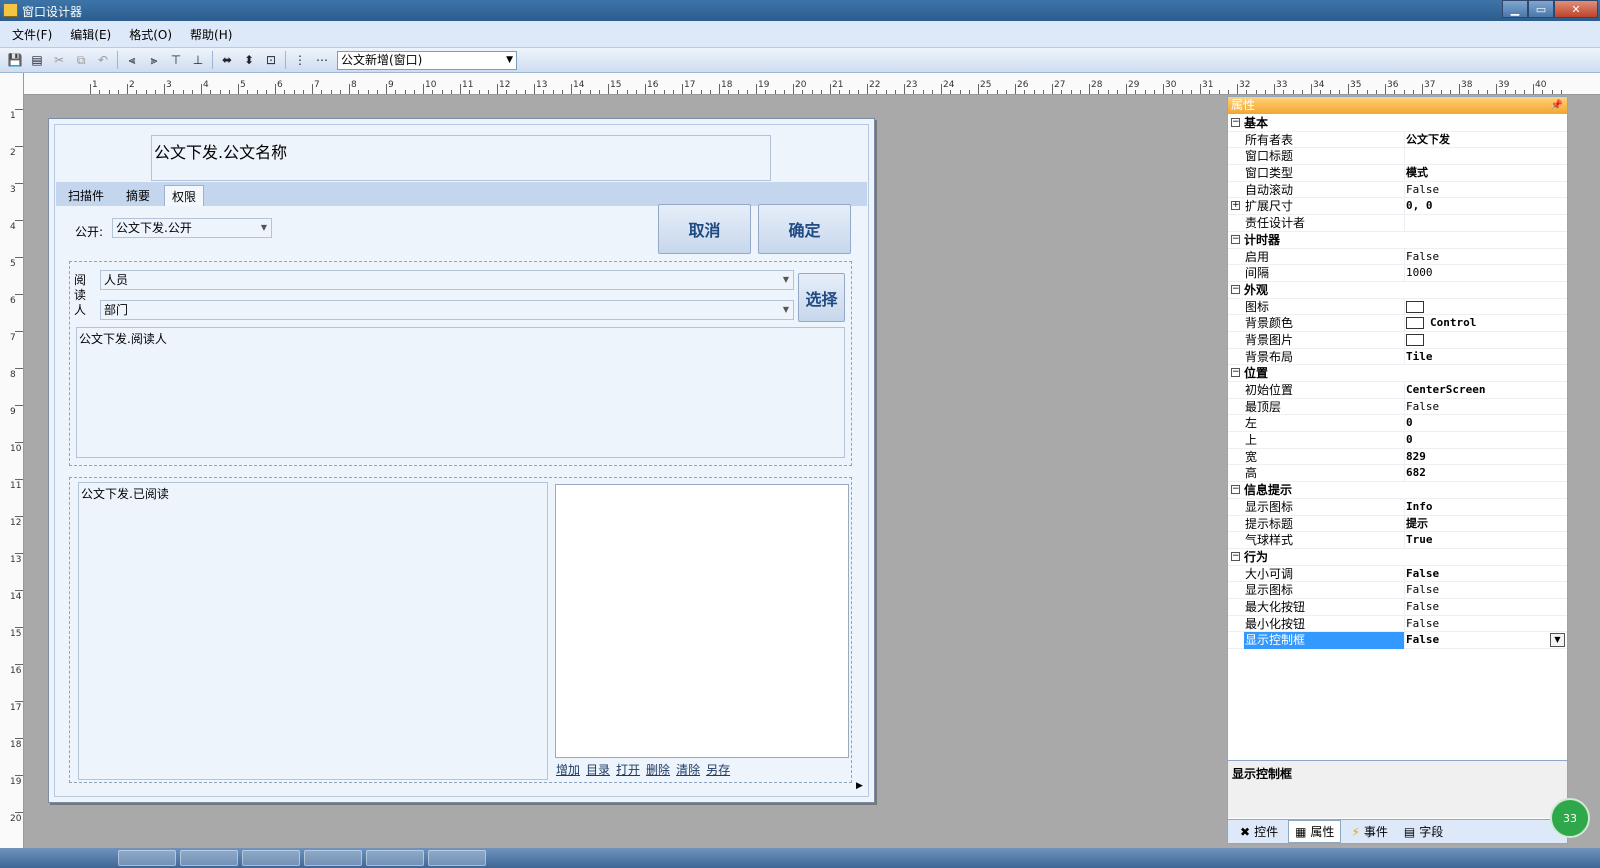 This screenshot has width=1600, height=868. Describe the element at coordinates (1419, 540) in the screenshot. I see `property-value: True` at that location.